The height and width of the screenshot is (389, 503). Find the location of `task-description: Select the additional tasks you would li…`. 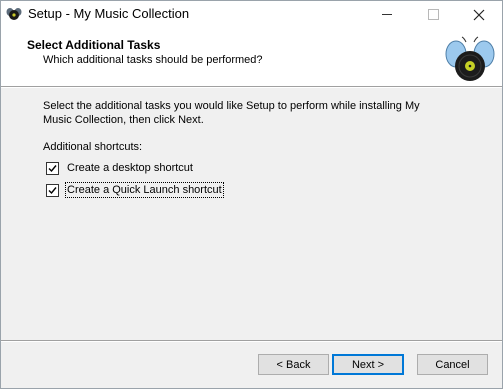

task-description: Select the additional tasks you would li… is located at coordinates (231, 113).